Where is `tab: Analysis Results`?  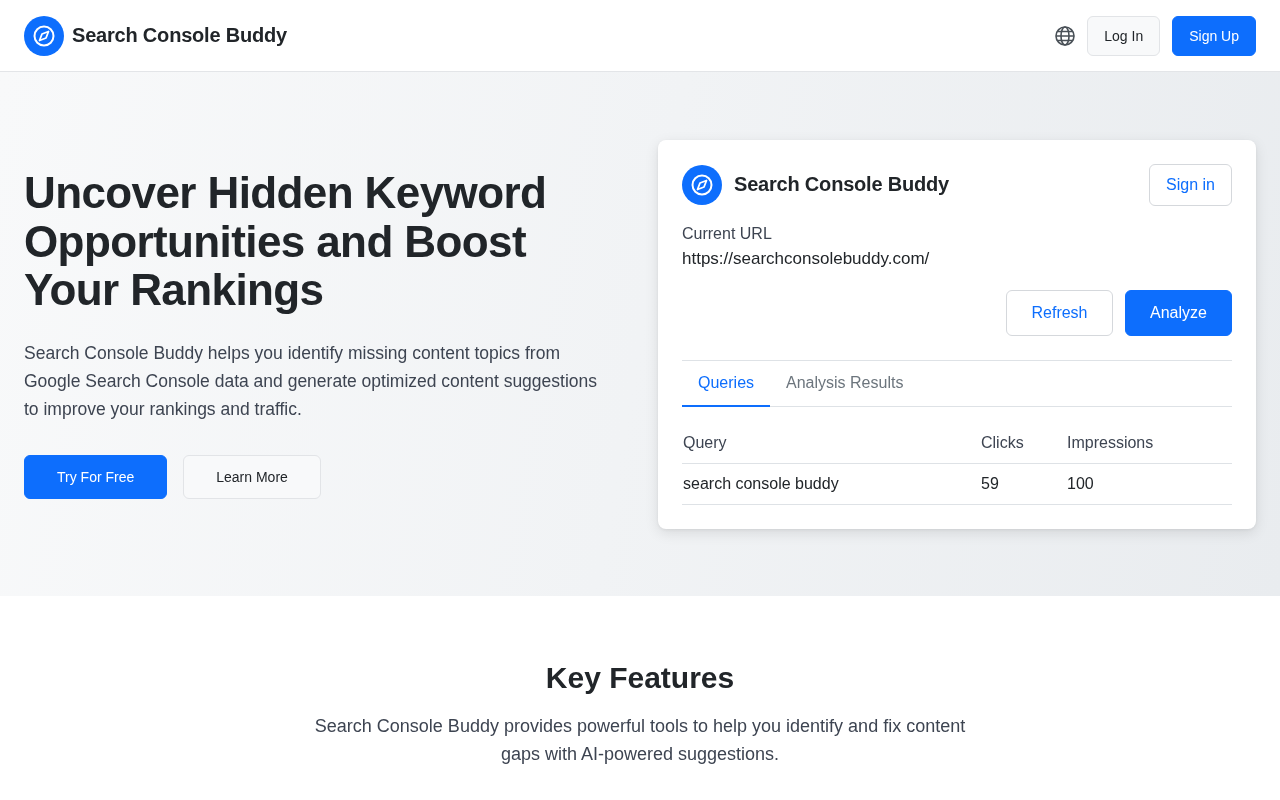 tab: Analysis Results is located at coordinates (845, 383).